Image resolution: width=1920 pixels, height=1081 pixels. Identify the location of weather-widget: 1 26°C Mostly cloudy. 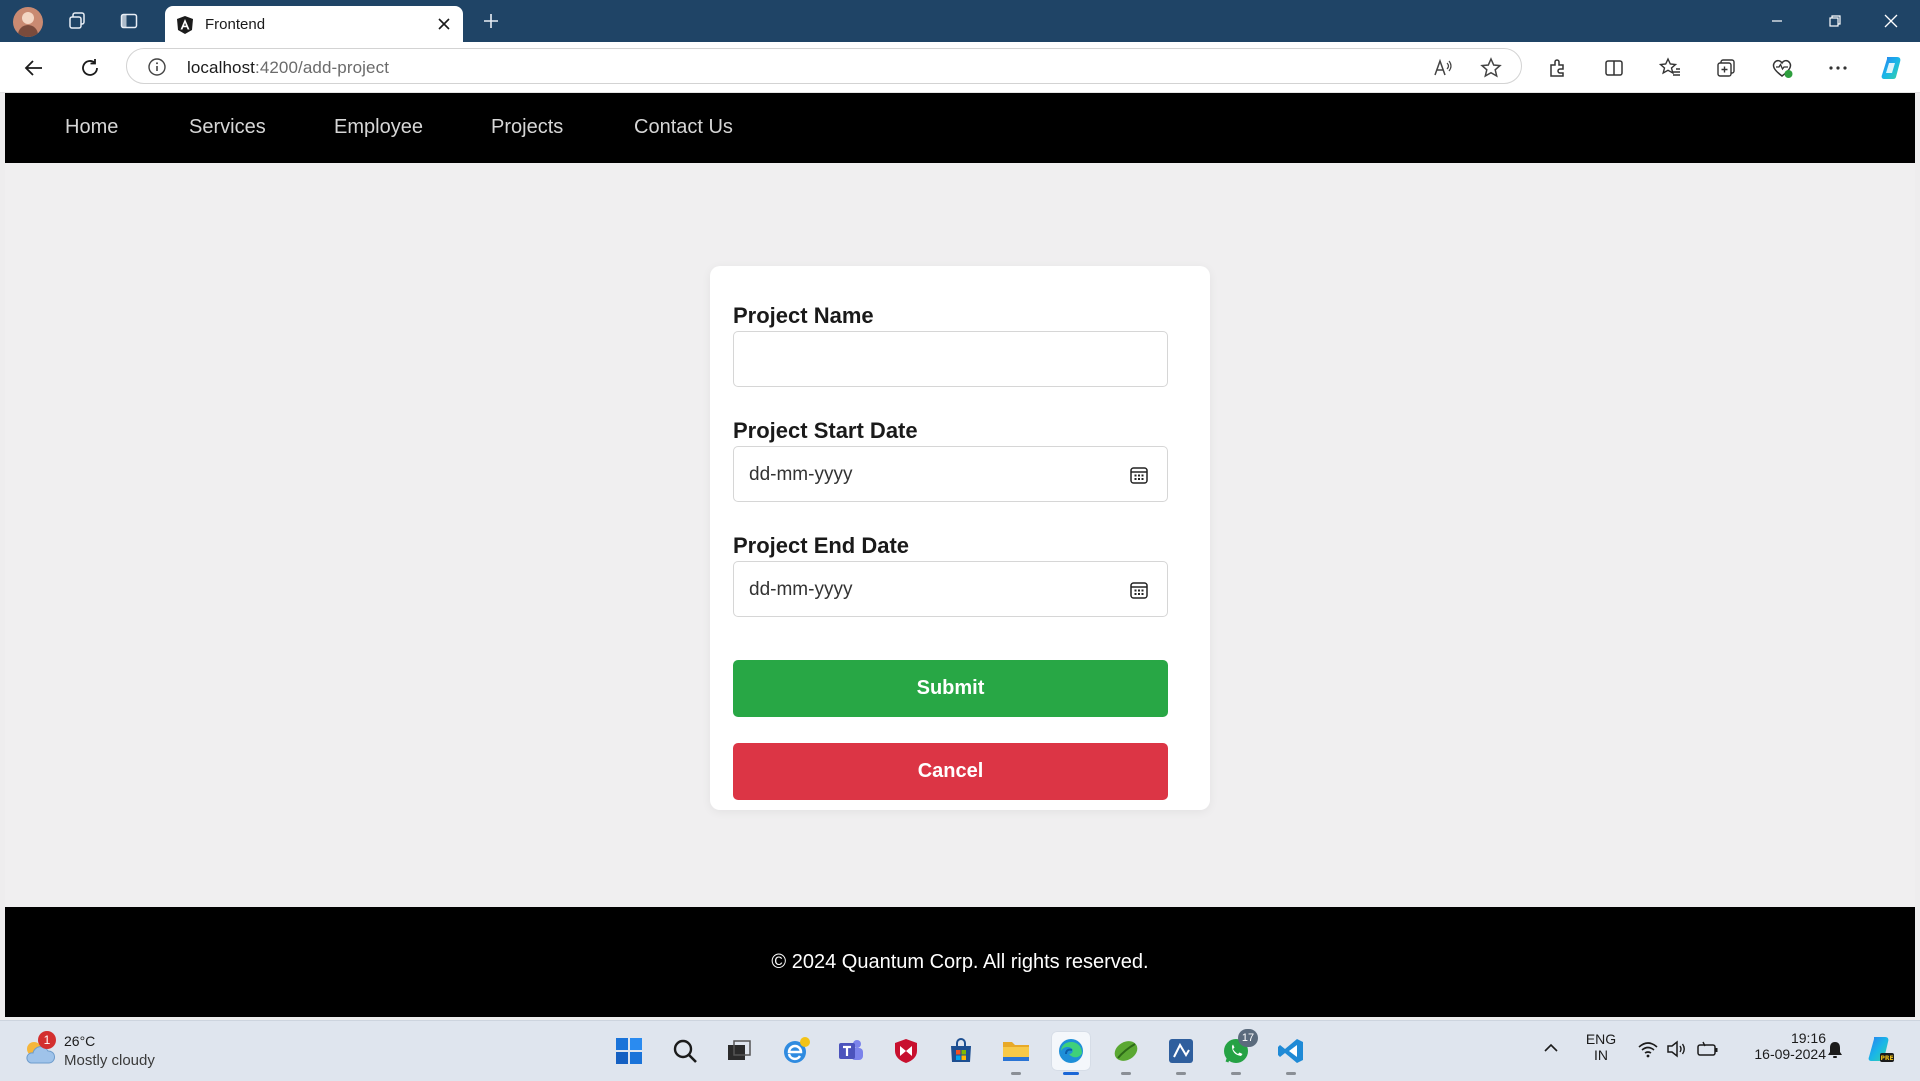
(130, 1053).